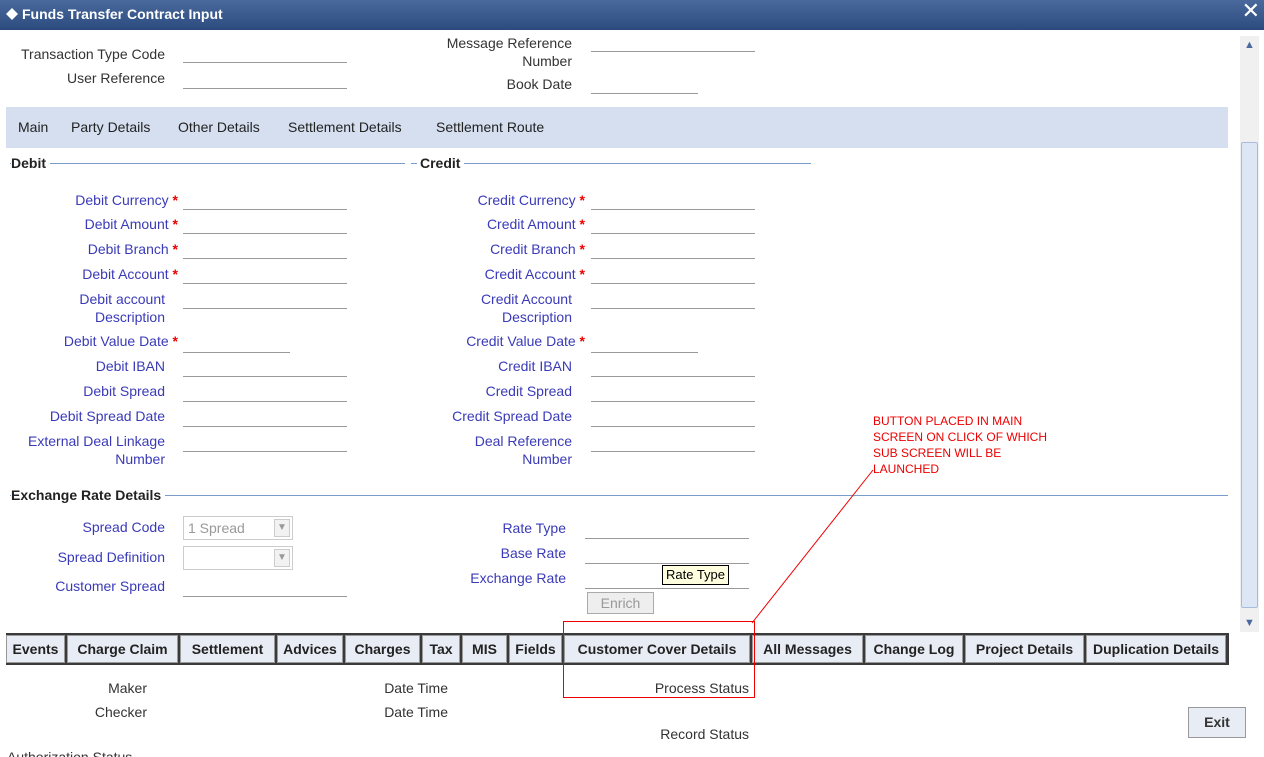 The image size is (1264, 757). What do you see at coordinates (345, 127) in the screenshot?
I see `tab-settlement-details: Settlement Details` at bounding box center [345, 127].